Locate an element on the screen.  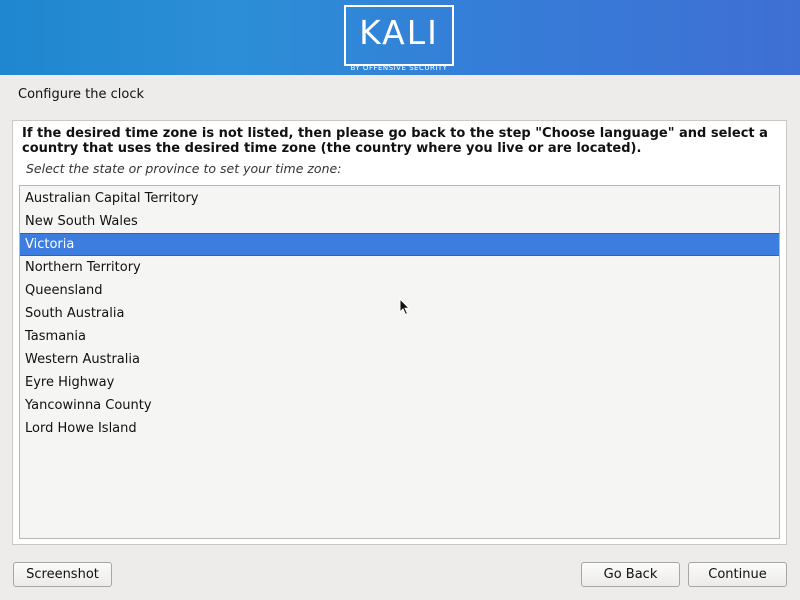
continue-button: Continue is located at coordinates (737, 574).